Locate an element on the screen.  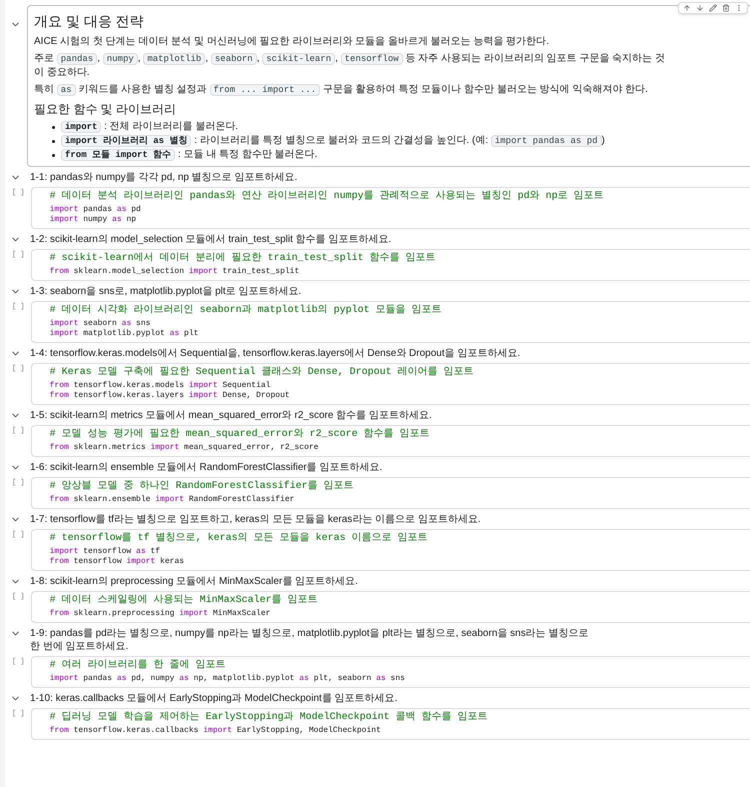
section-title: 1-10: keras.callbacks 모듈에서 EarlyStopping과 ModelCheckpoint를 임포트하세요. is located at coordinates (214, 698).